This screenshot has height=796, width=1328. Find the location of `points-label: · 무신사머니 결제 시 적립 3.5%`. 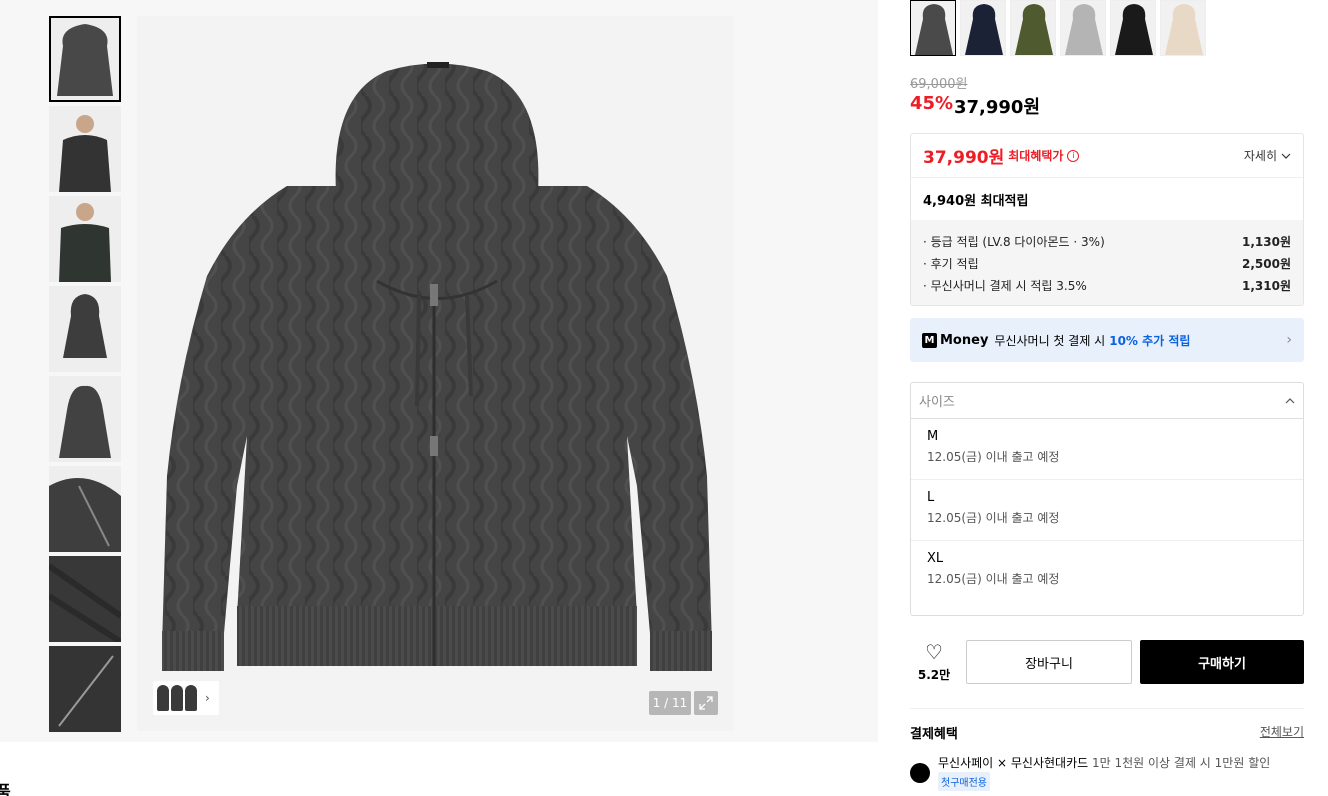

points-label: · 무신사머니 결제 시 적립 3.5% is located at coordinates (1005, 285).